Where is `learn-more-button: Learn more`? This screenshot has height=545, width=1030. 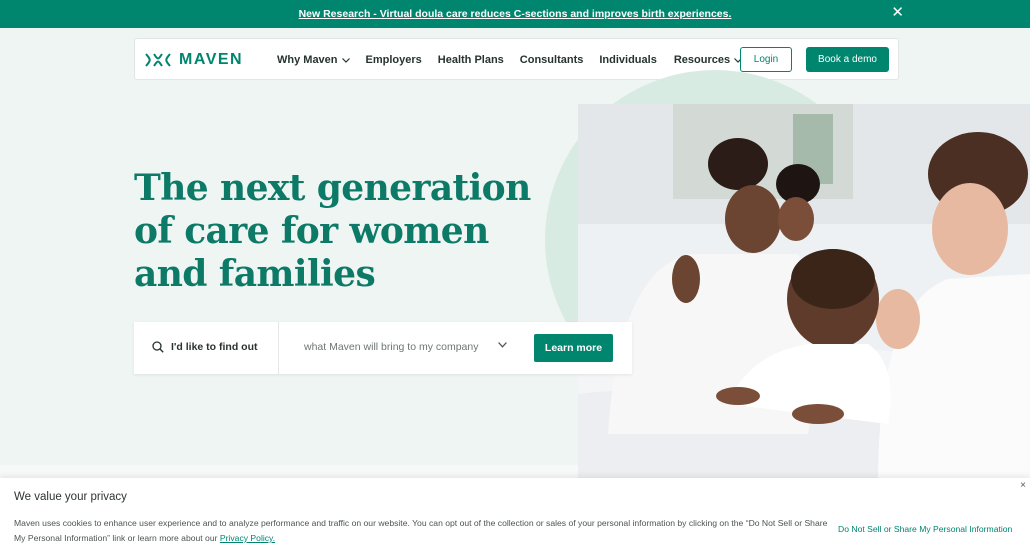 learn-more-button: Learn more is located at coordinates (573, 348).